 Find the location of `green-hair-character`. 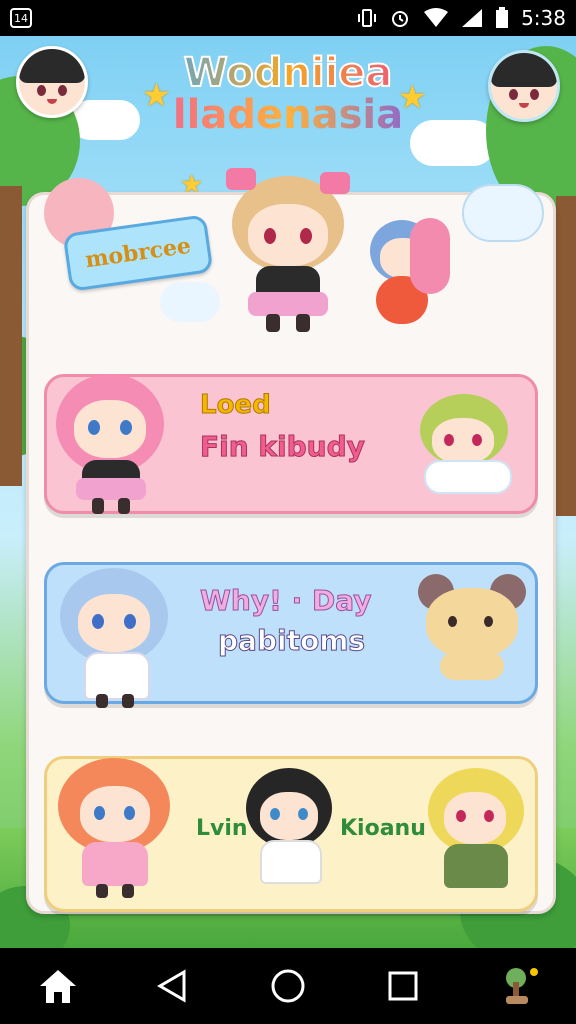

green-hair-character is located at coordinates (464, 444).